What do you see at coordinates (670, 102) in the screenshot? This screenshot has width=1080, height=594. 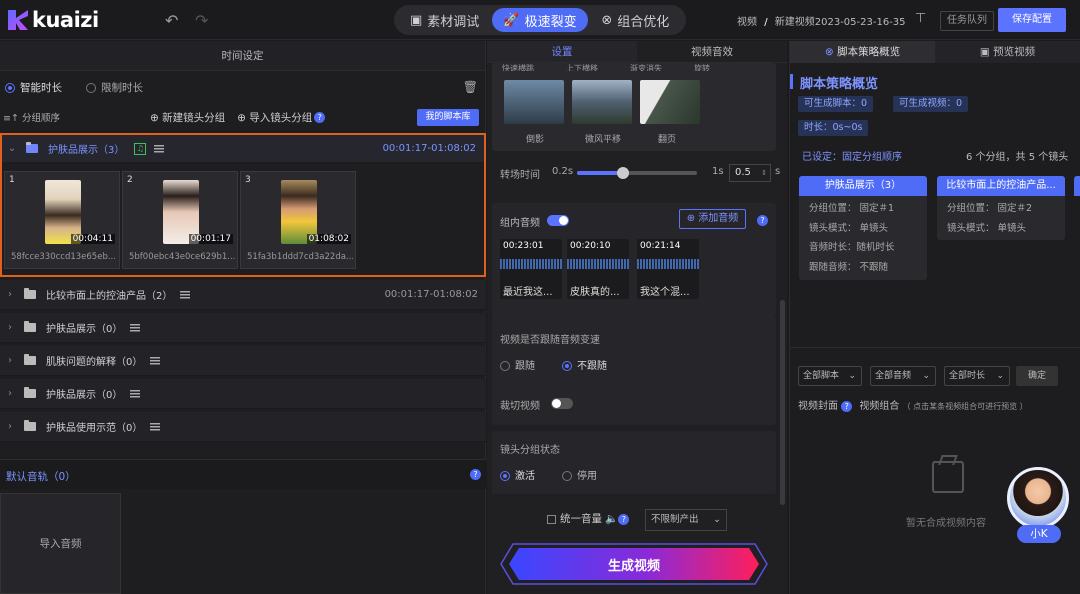 I see `transition-thumb-pageflip` at bounding box center [670, 102].